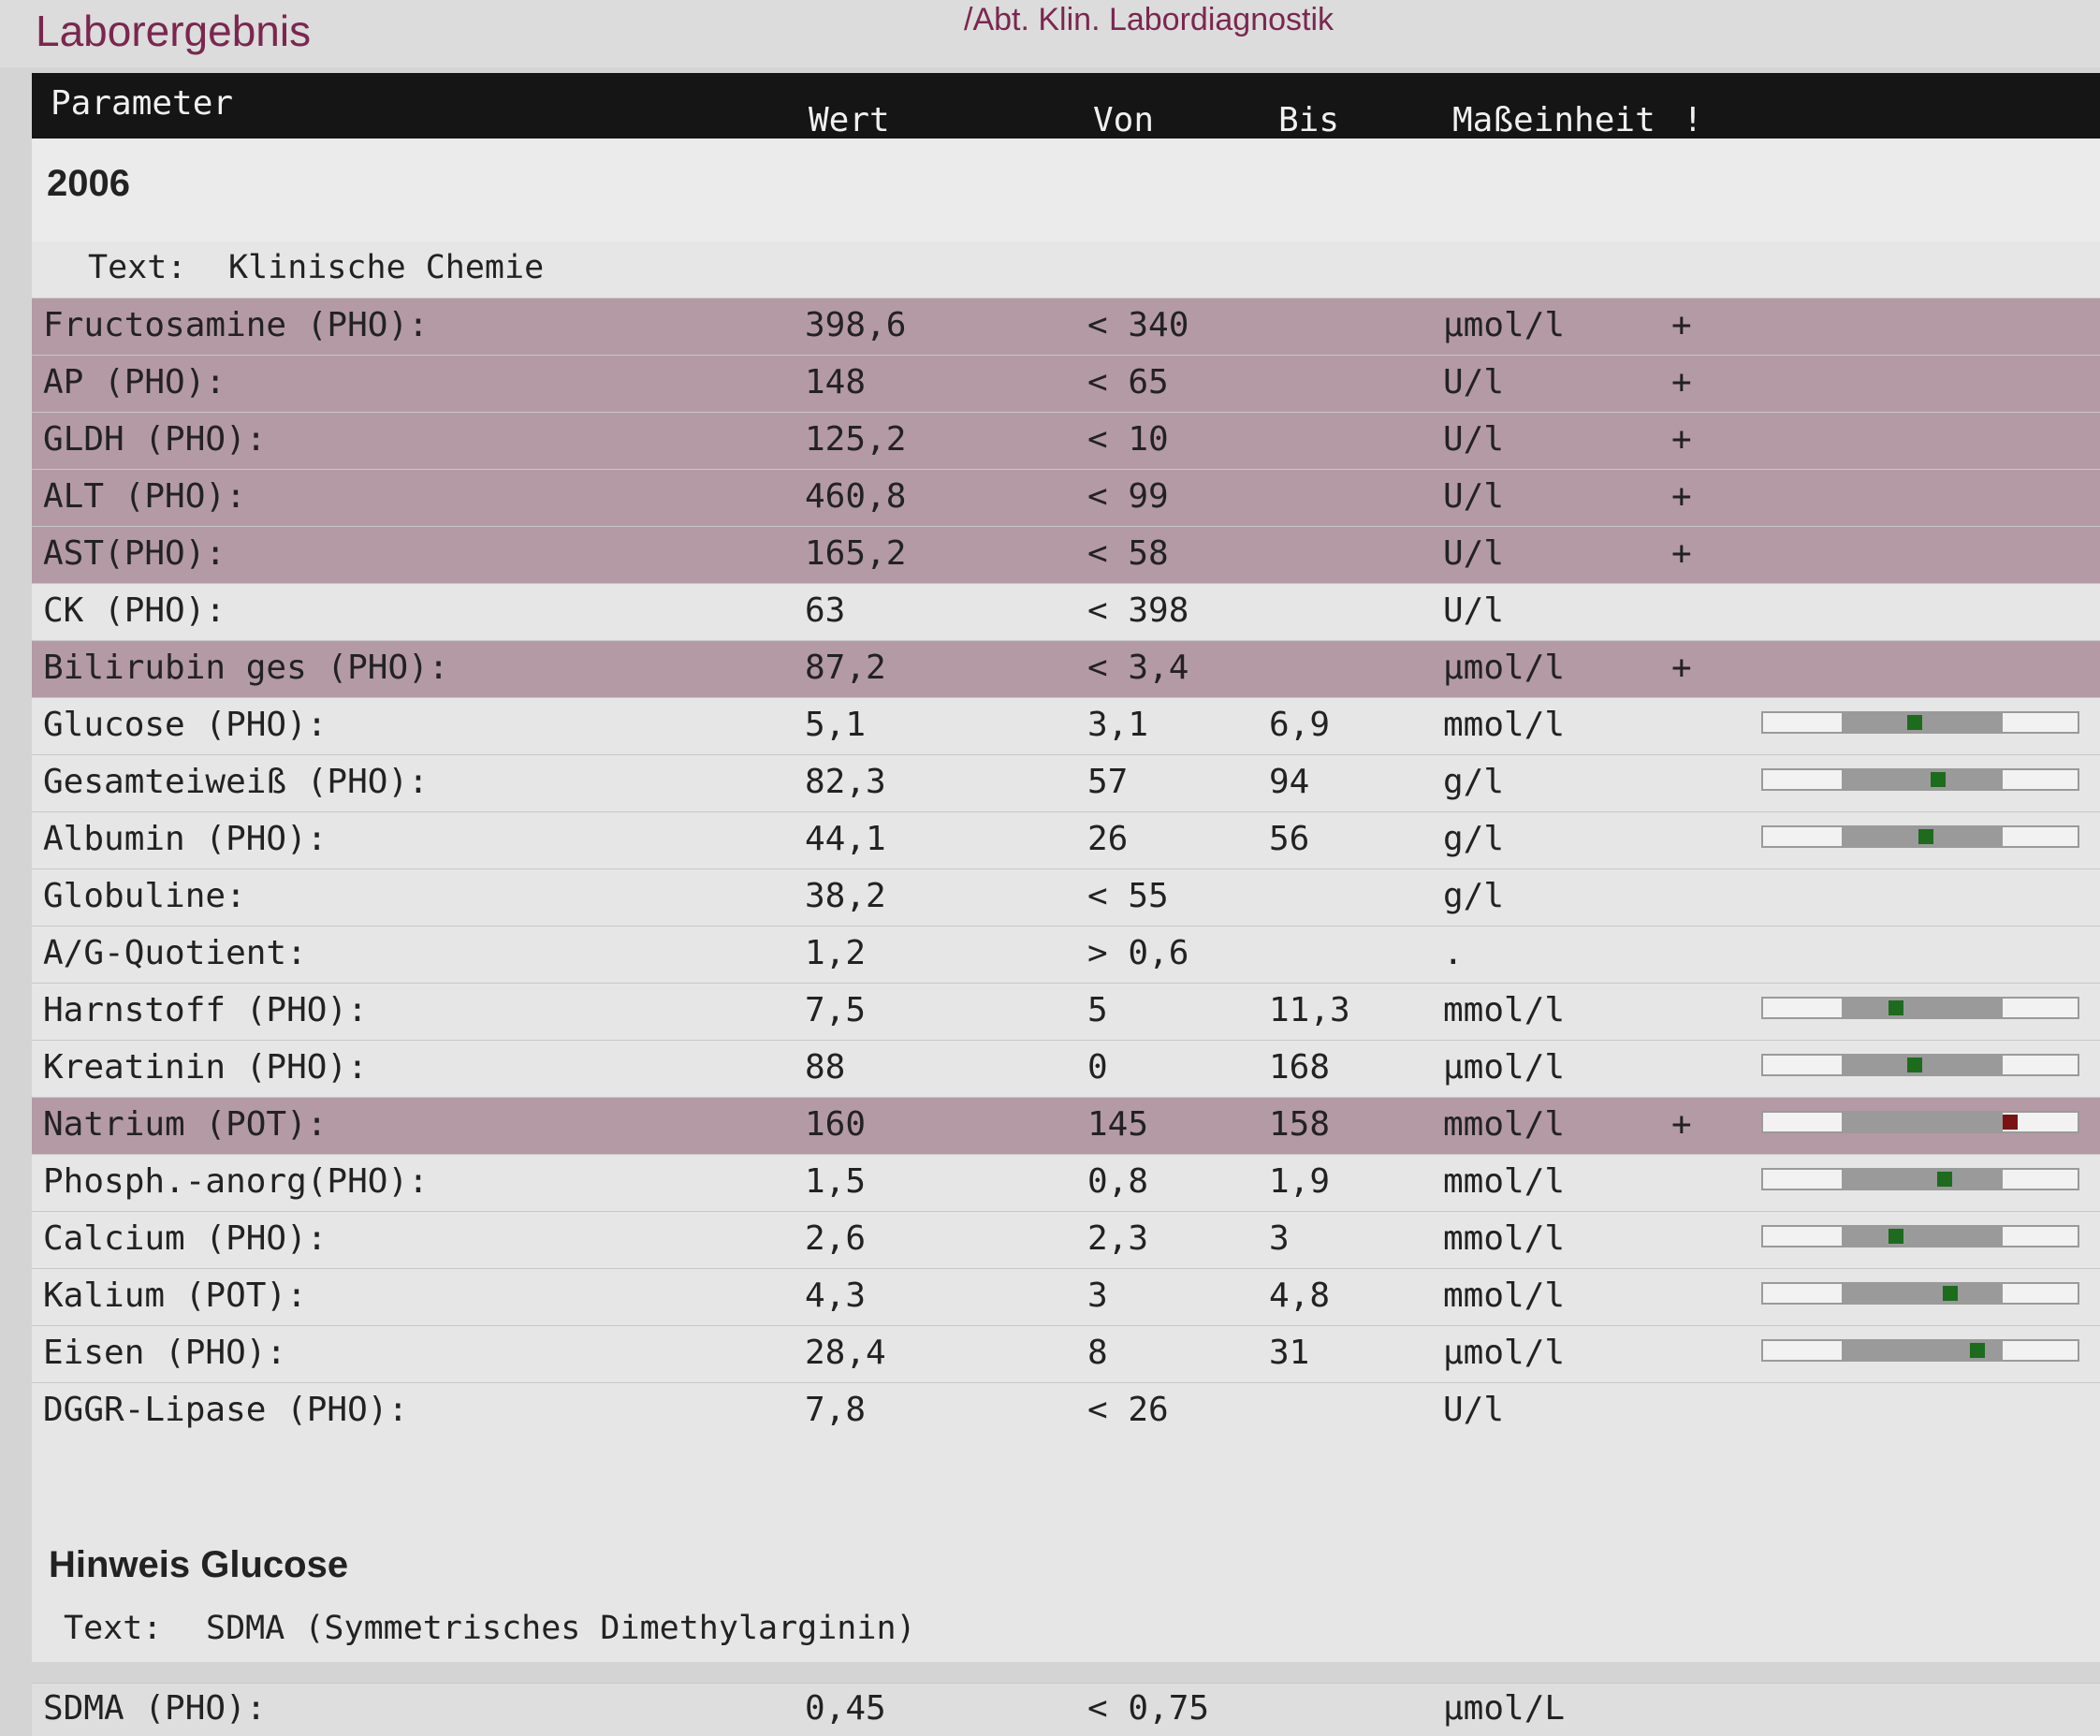 This screenshot has height=1736, width=2100. What do you see at coordinates (1066, 1068) in the screenshot?
I see `table-row: Kreatinin (PHO): 88 0 168 µmol/l` at bounding box center [1066, 1068].